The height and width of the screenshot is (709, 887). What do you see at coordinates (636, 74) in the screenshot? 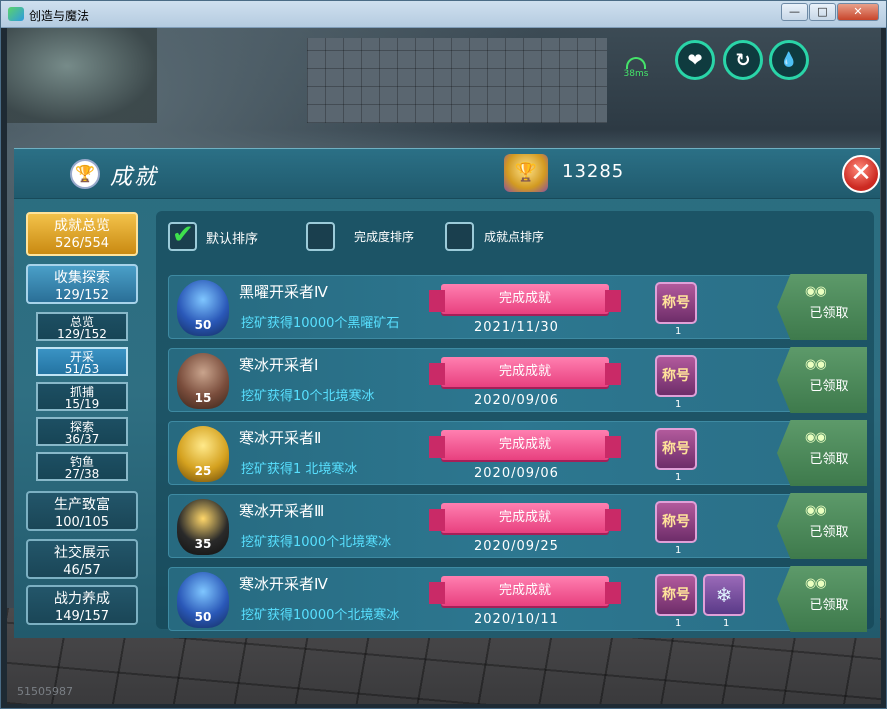
I see `ping-label: 38ms` at bounding box center [636, 74].